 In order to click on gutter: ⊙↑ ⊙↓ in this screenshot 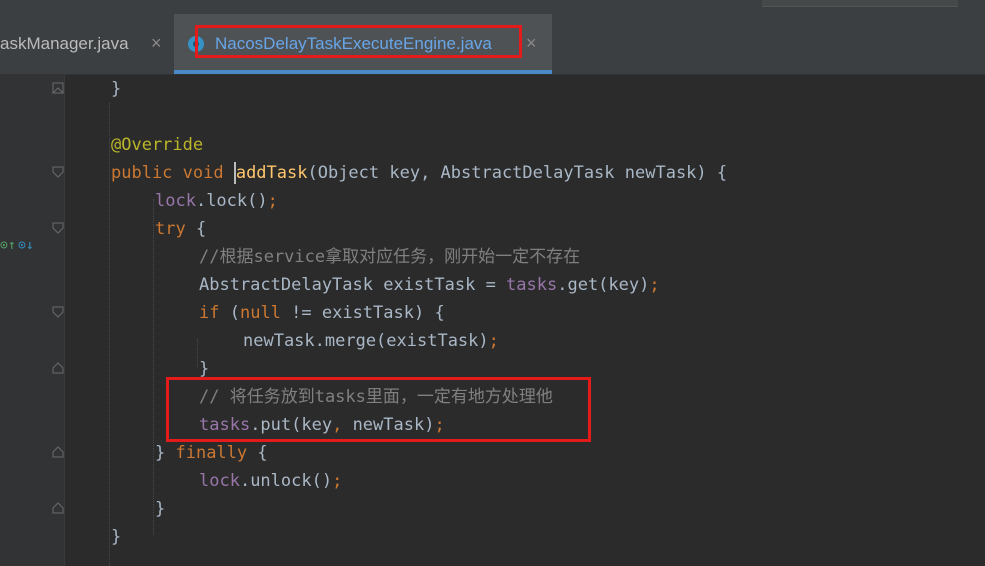, I will do `click(32, 320)`.